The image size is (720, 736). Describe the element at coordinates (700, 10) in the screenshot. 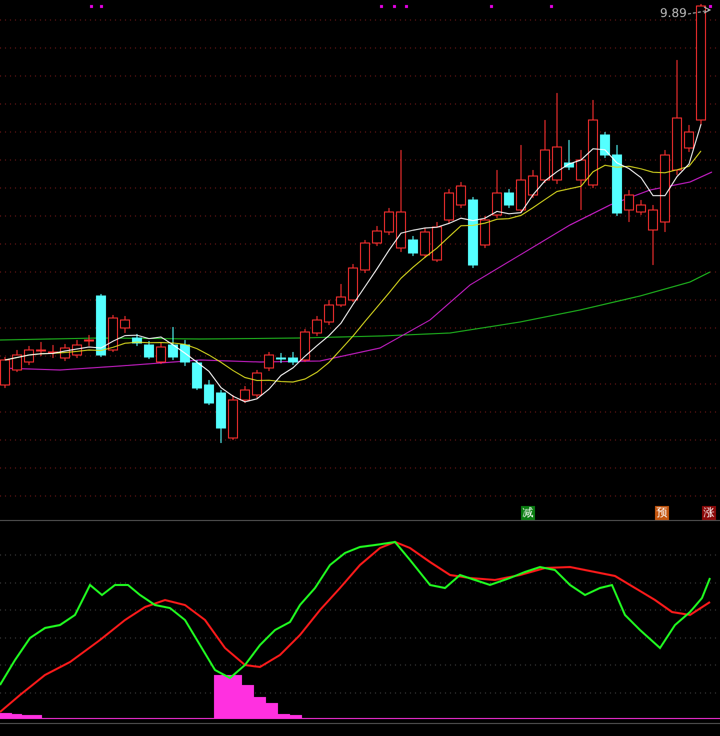

I see `leader-line` at that location.